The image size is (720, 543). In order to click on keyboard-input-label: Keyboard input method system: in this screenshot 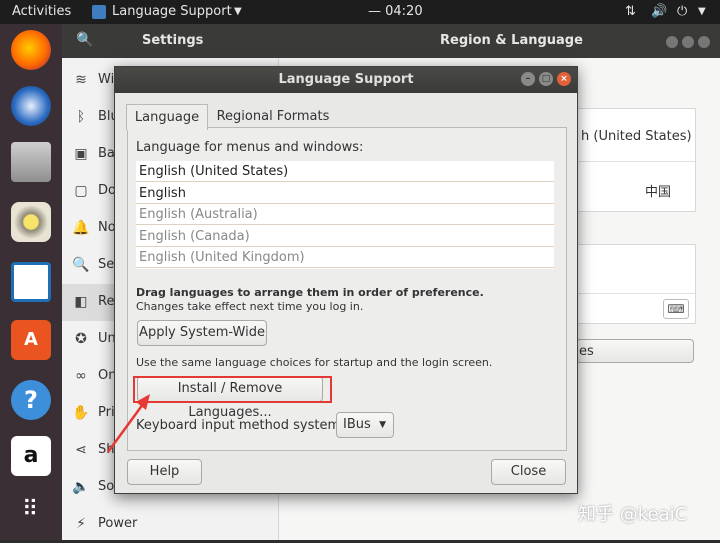, I will do `click(240, 425)`.